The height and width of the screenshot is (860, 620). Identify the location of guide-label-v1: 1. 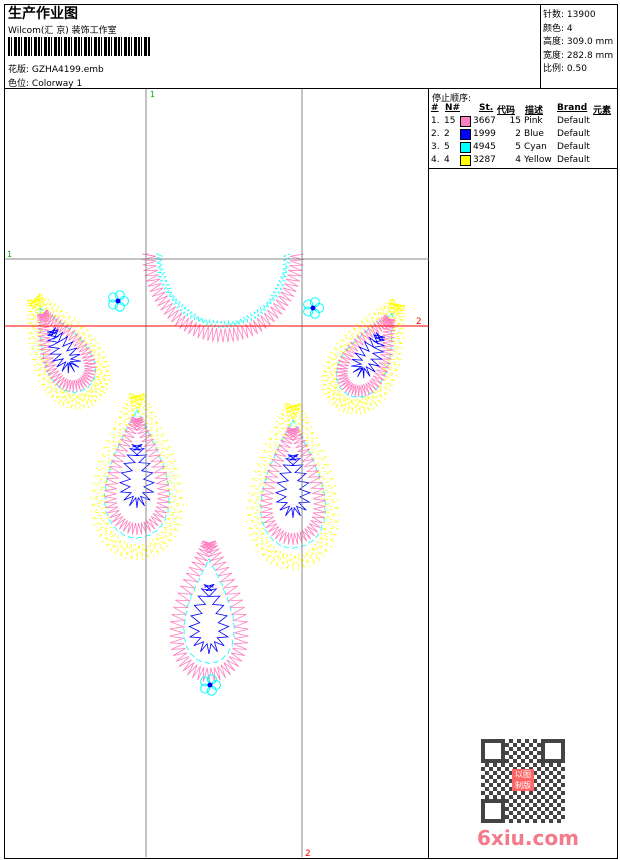
(152, 94).